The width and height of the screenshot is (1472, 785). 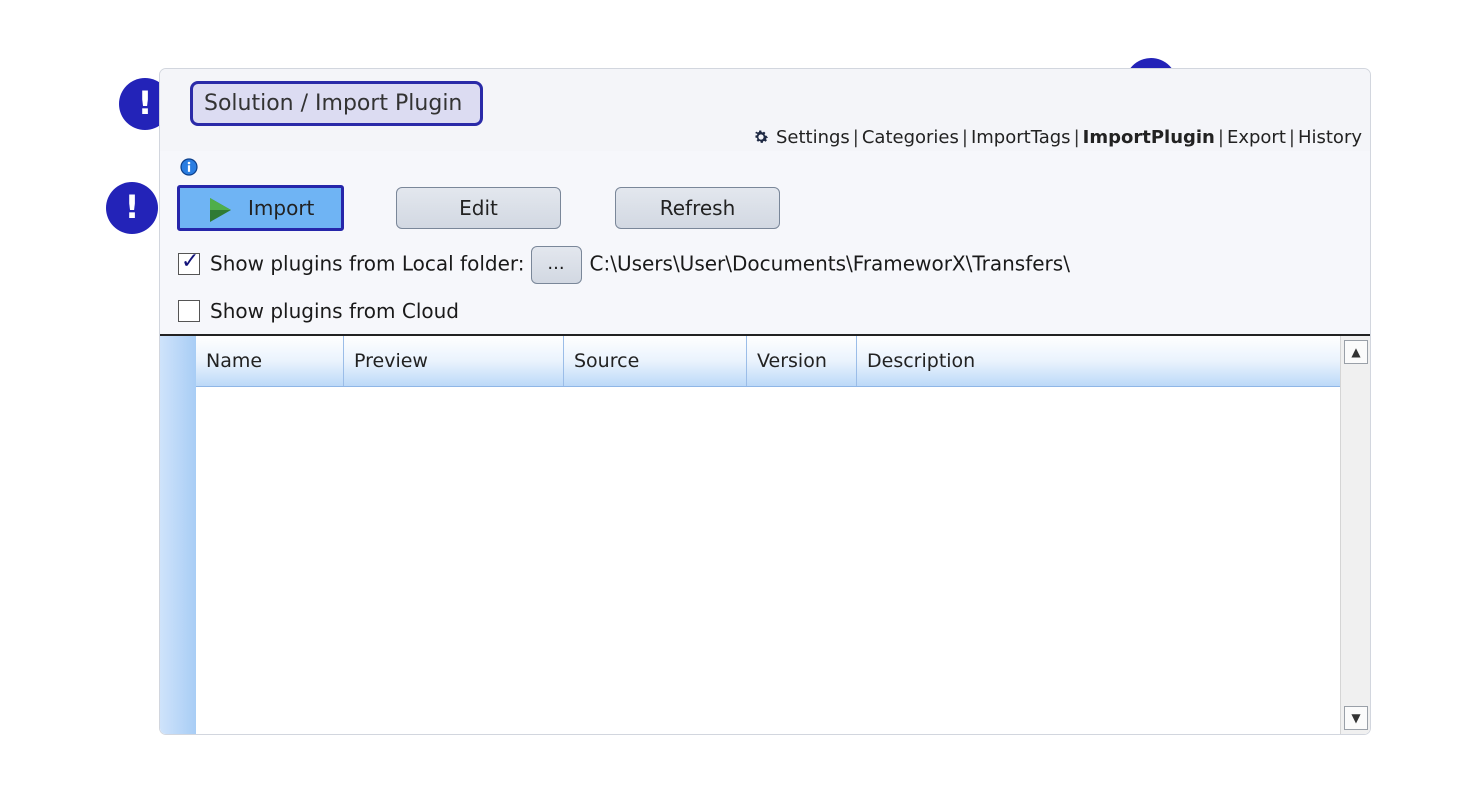 I want to click on scroll-up-button: ▲, so click(x=1356, y=352).